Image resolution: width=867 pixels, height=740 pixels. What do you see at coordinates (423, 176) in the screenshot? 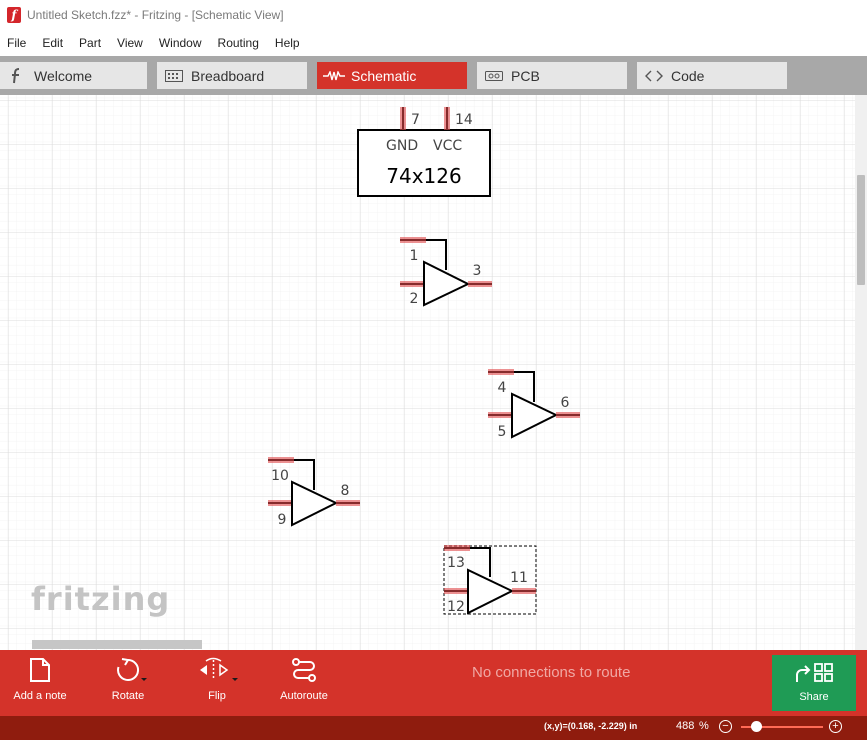
I see `ic-part-name: 74x126` at bounding box center [423, 176].